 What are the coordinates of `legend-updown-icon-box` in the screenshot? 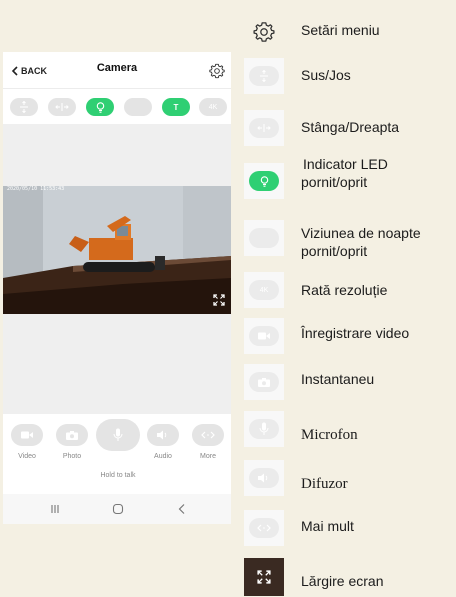 It's located at (264, 76).